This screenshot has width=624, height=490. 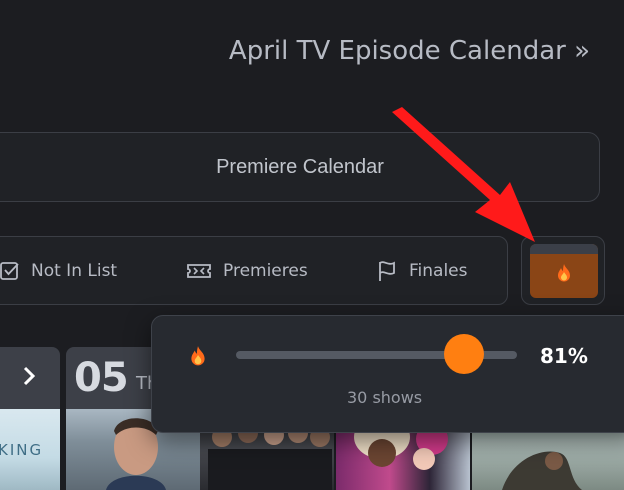 What do you see at coordinates (409, 51) in the screenshot?
I see `april-episode-calendar-link: April TV Episode Calendar »` at bounding box center [409, 51].